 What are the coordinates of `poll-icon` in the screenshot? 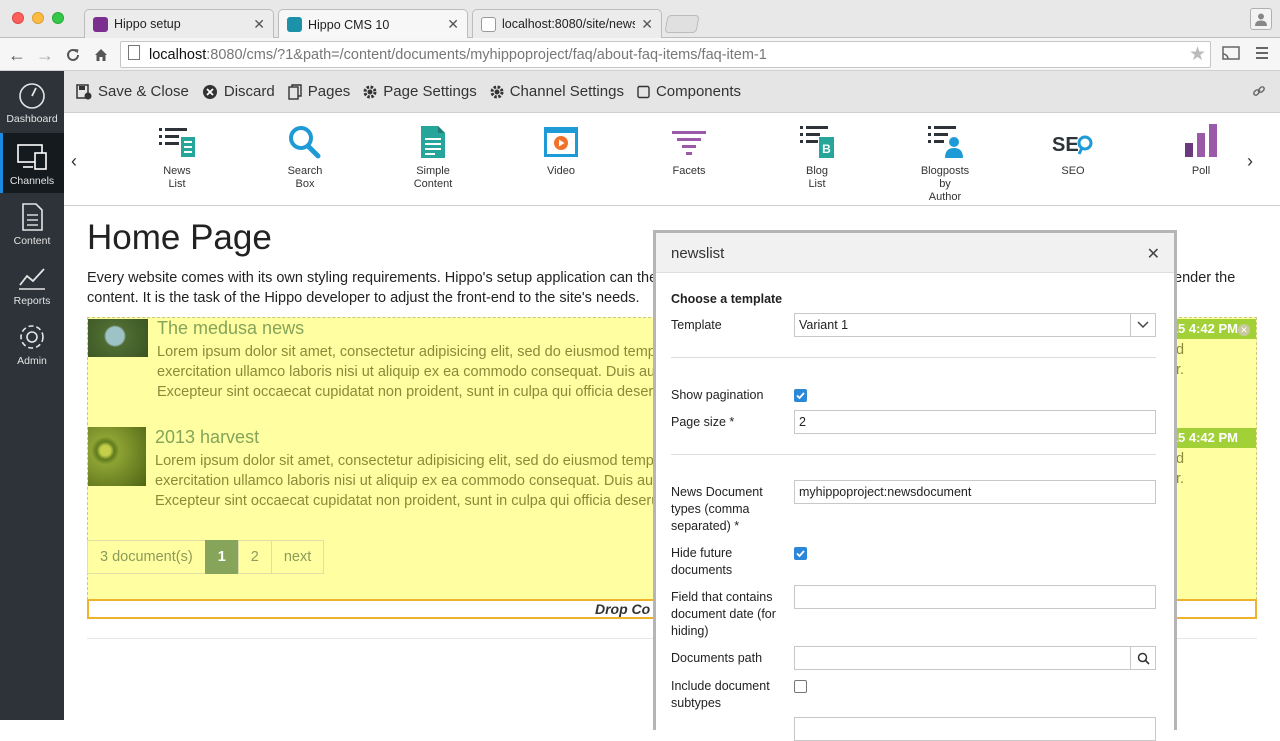 It's located at (1201, 140).